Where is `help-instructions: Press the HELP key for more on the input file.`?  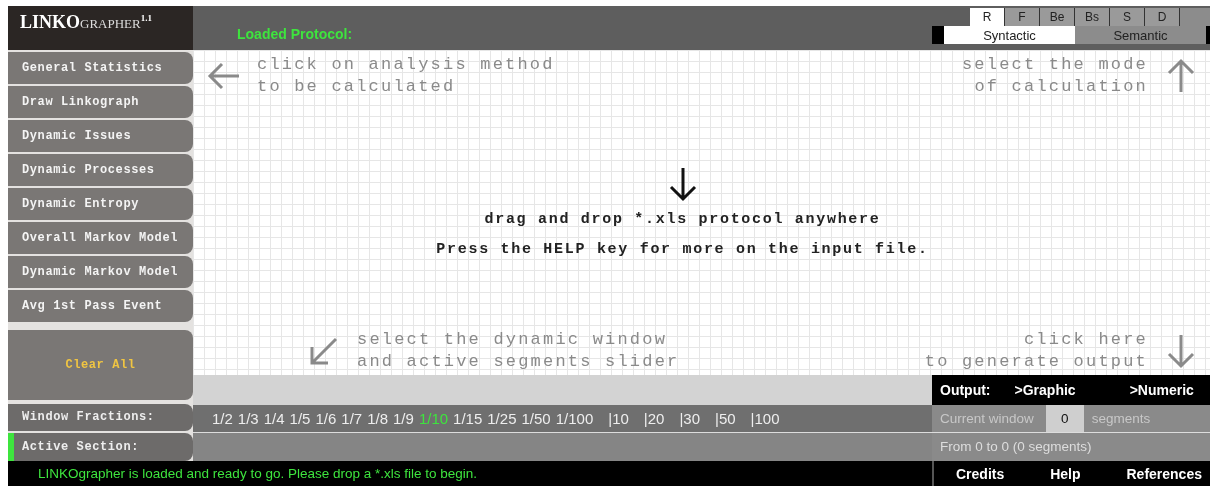 help-instructions: Press the HELP key for more on the input file. is located at coordinates (682, 249).